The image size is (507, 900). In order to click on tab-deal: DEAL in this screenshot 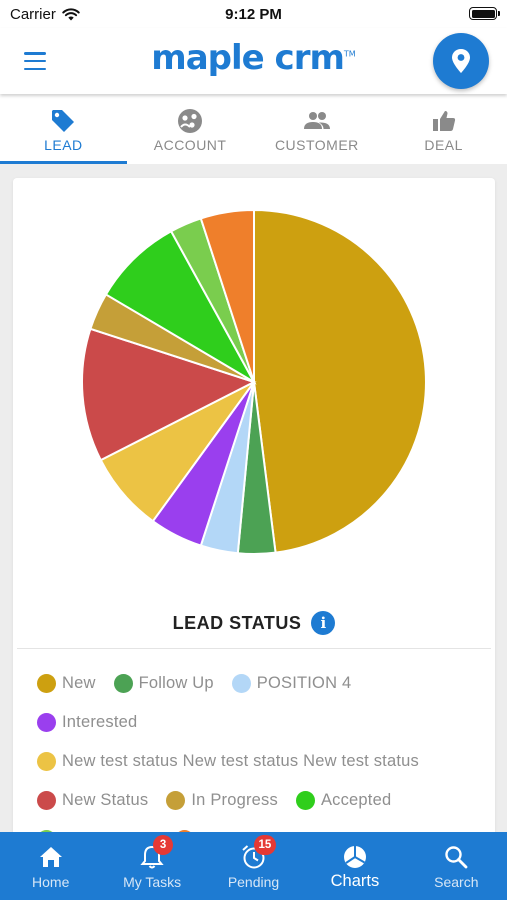, I will do `click(443, 129)`.